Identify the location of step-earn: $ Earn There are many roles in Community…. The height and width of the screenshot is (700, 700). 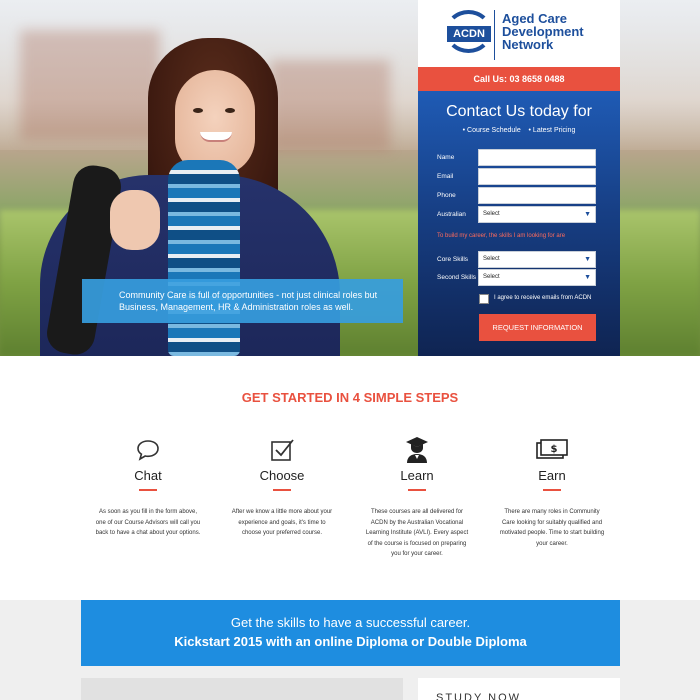
(552, 492).